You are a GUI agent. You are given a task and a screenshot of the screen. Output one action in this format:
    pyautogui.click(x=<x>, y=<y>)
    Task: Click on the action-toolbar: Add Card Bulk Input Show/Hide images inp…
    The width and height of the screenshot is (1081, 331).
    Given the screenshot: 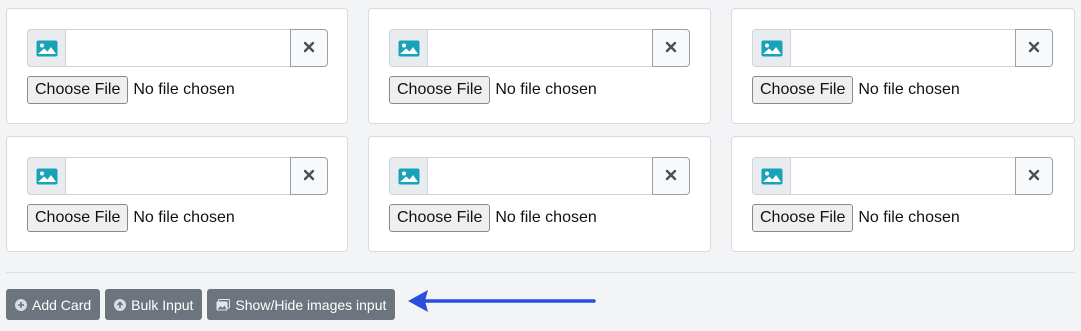 What is the action you would take?
    pyautogui.click(x=201, y=304)
    